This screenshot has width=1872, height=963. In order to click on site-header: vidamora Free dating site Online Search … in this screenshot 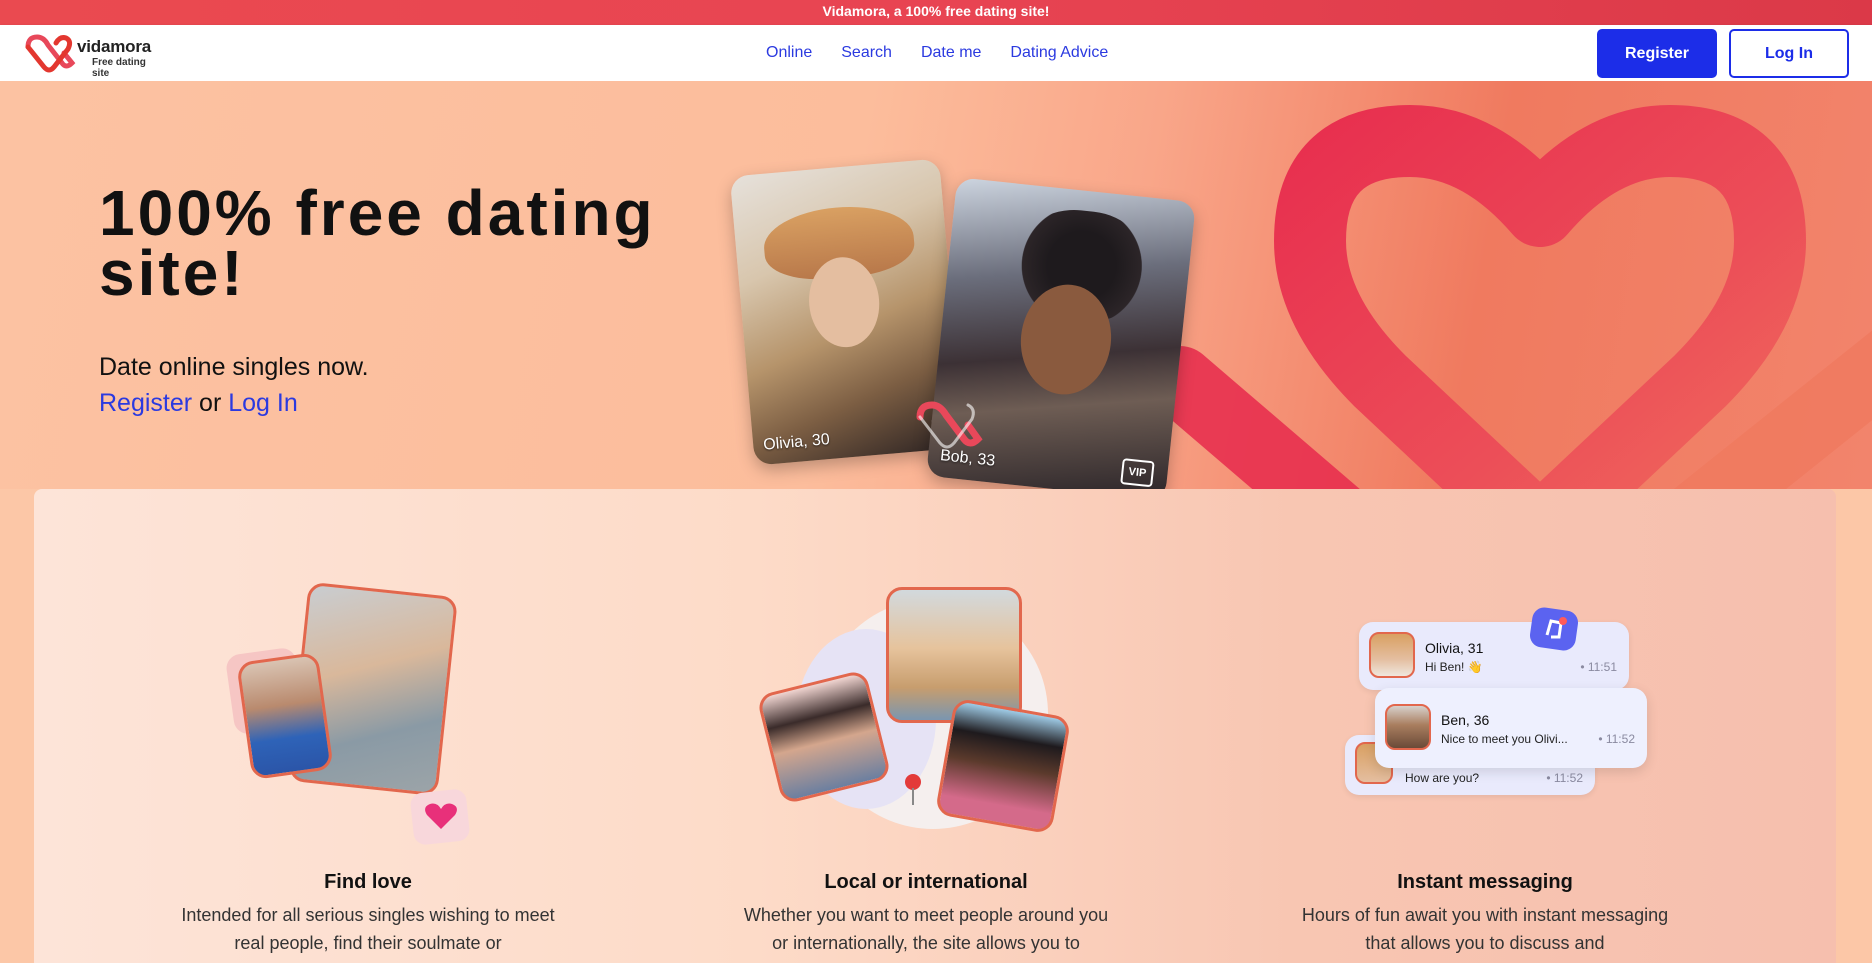, I will do `click(936, 53)`.